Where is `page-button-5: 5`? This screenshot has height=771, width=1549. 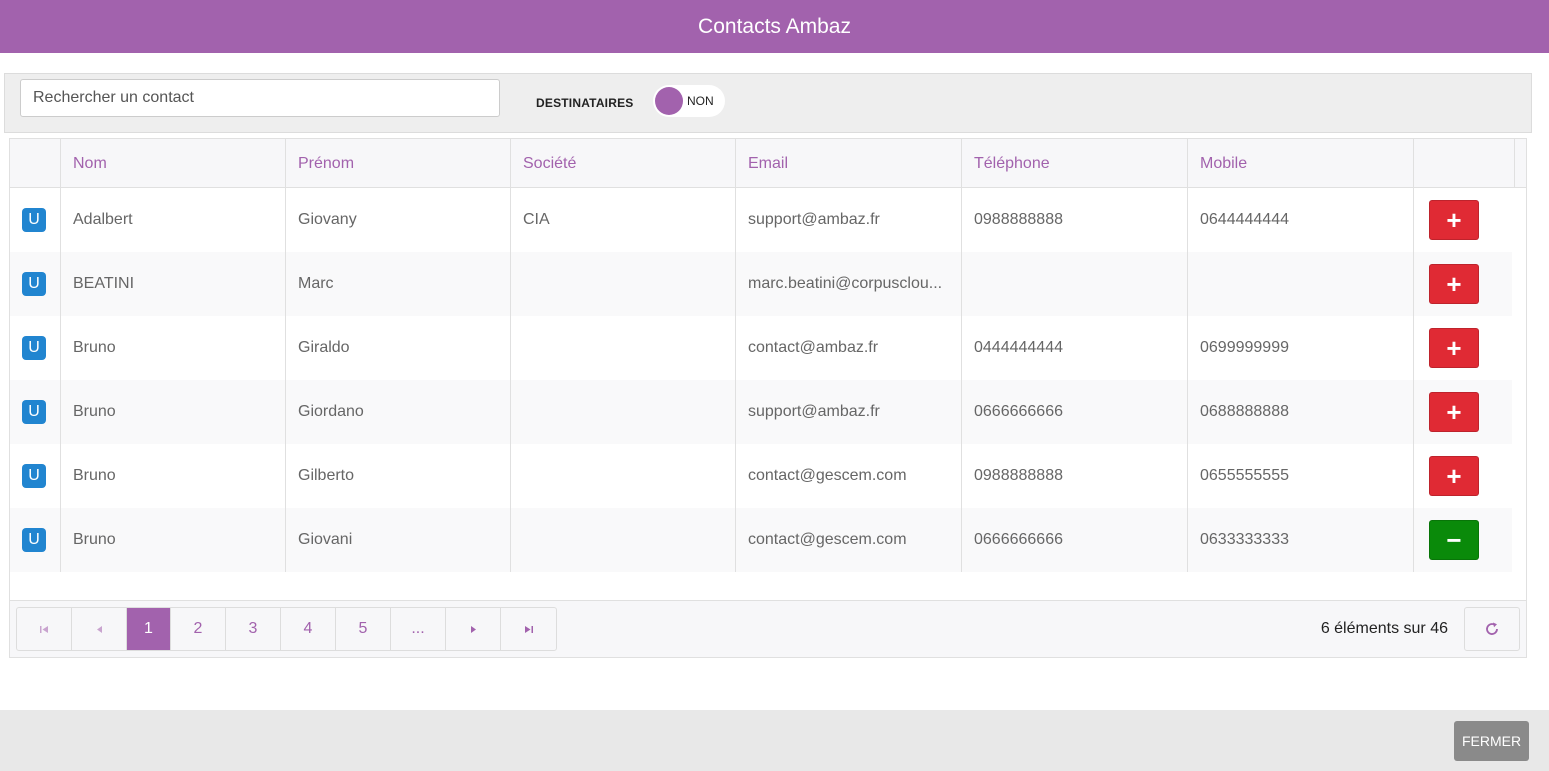 page-button-5: 5 is located at coordinates (363, 629).